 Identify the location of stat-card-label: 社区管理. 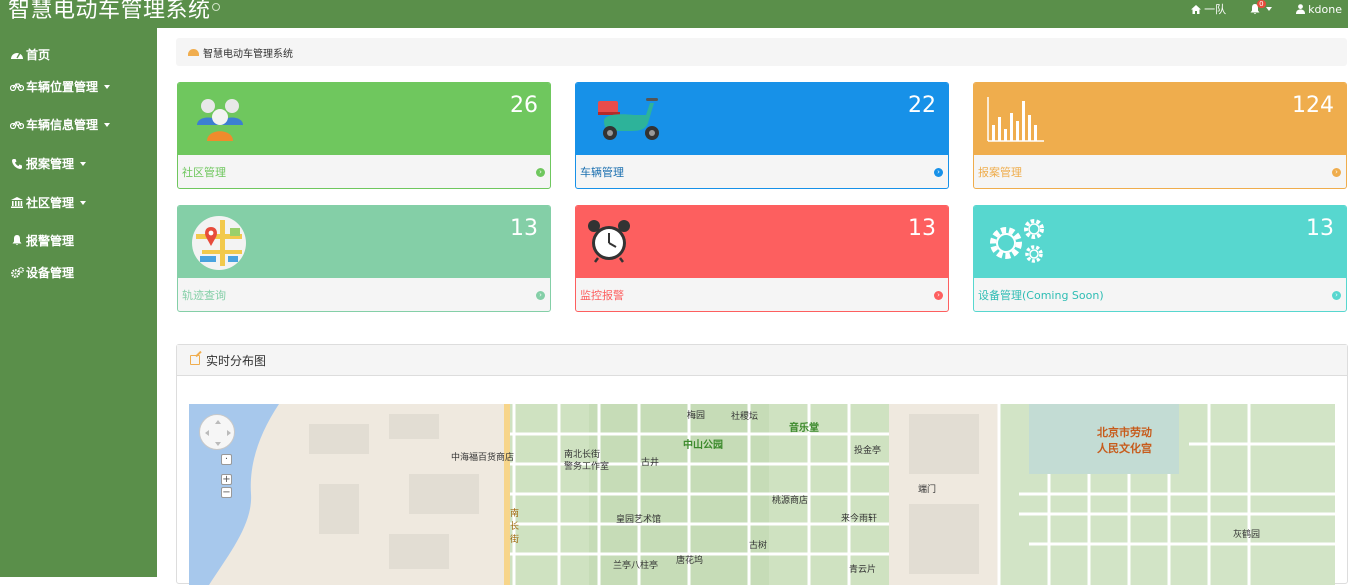
(204, 172).